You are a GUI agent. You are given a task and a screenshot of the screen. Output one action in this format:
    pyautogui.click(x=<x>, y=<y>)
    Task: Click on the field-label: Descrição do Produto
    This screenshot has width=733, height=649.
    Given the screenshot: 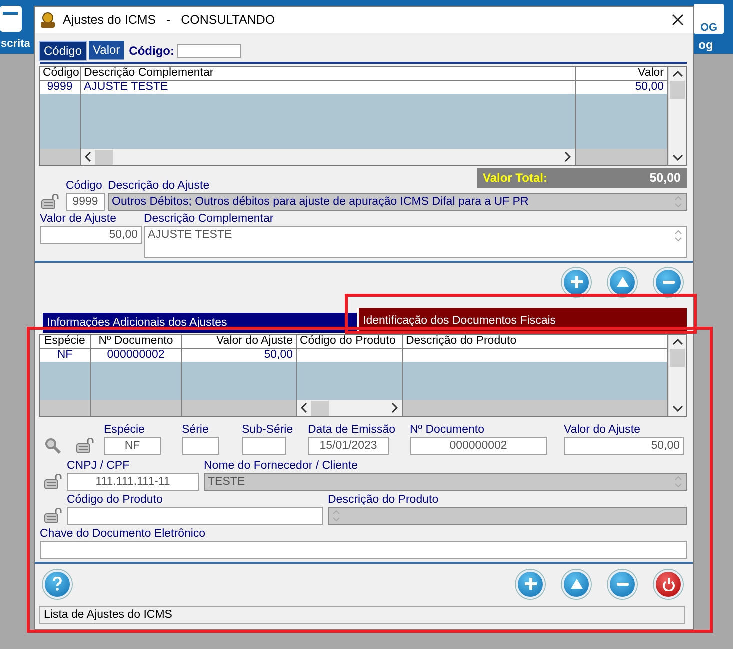 What is the action you would take?
    pyautogui.click(x=383, y=500)
    